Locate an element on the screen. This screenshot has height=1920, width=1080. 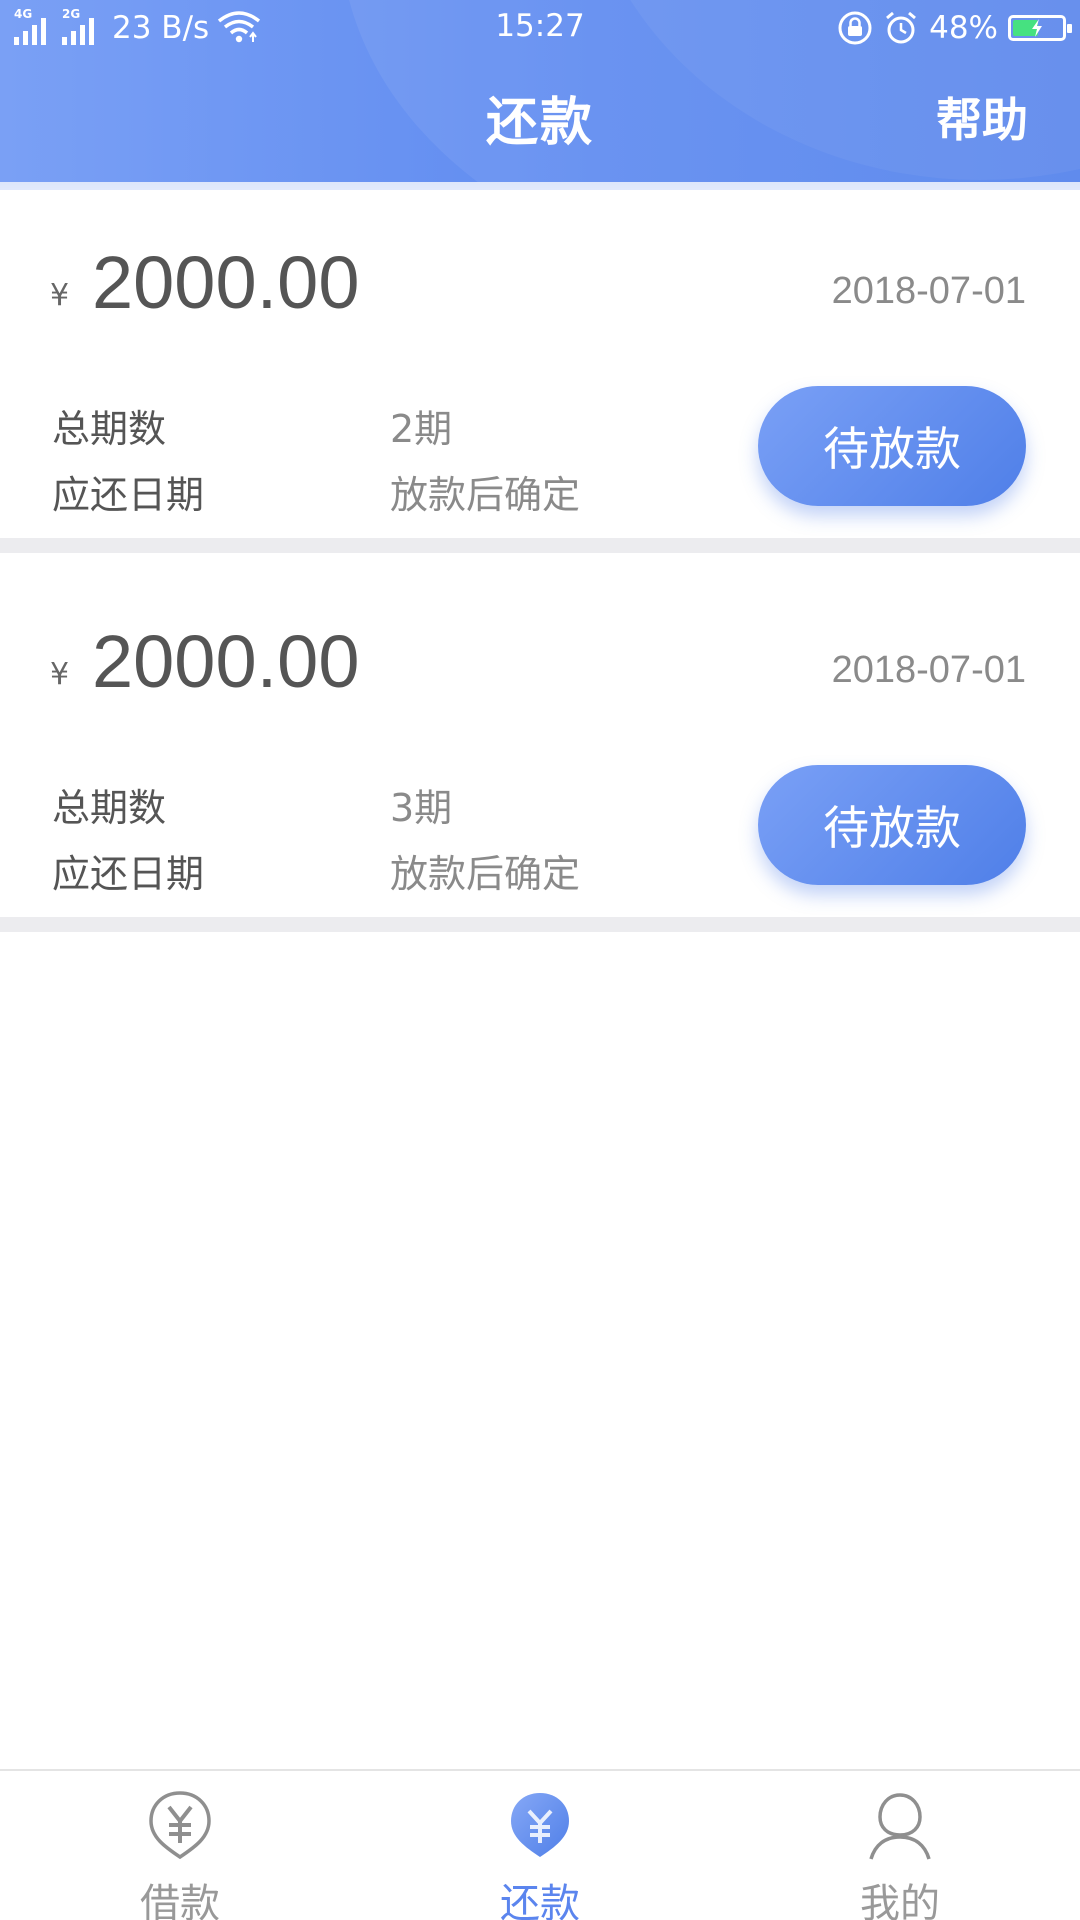
user-outline-icon is located at coordinates (900, 1826).